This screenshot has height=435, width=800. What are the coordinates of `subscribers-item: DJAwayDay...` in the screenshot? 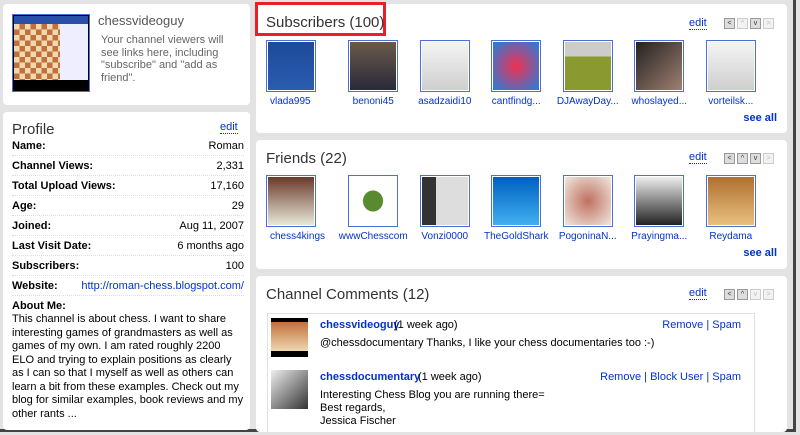 It's located at (588, 73).